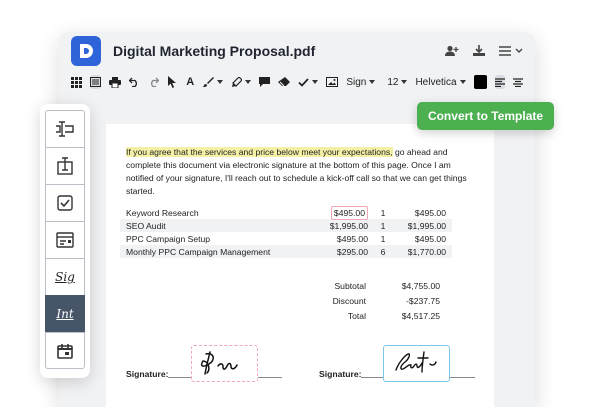 The height and width of the screenshot is (407, 594). I want to click on text-color-swatch, so click(480, 82).